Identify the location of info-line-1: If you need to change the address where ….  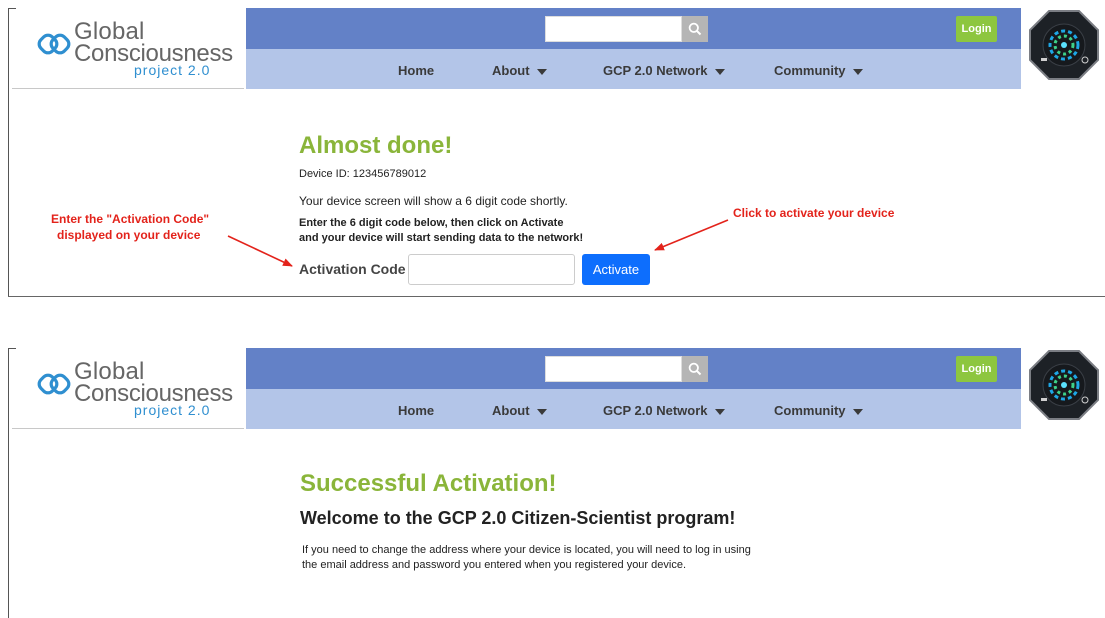
(526, 550).